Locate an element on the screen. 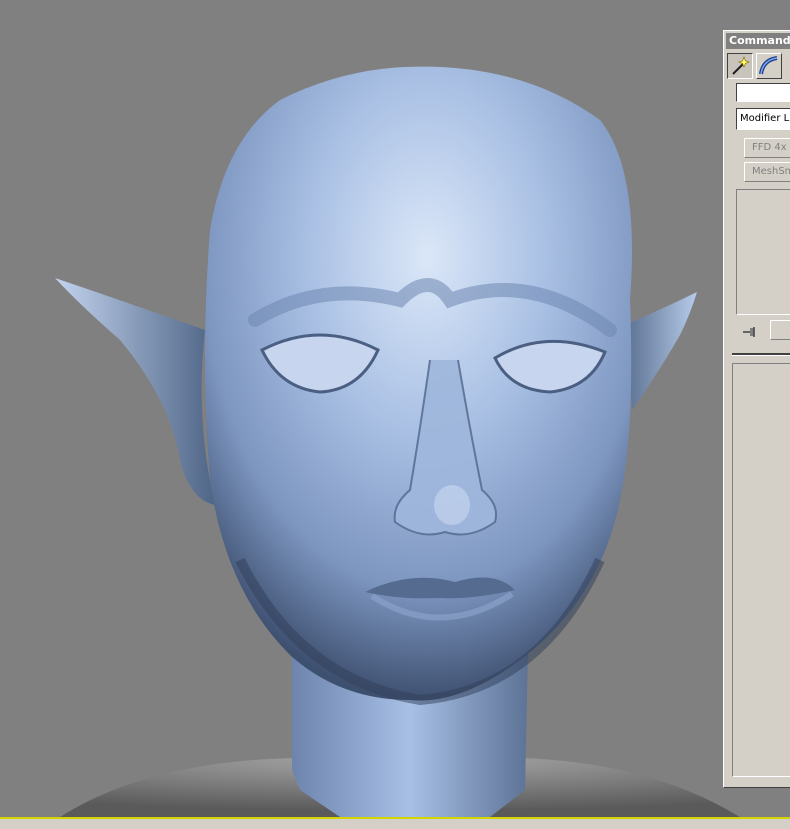 Image resolution: width=790 pixels, height=829 pixels. create-tab is located at coordinates (740, 66).